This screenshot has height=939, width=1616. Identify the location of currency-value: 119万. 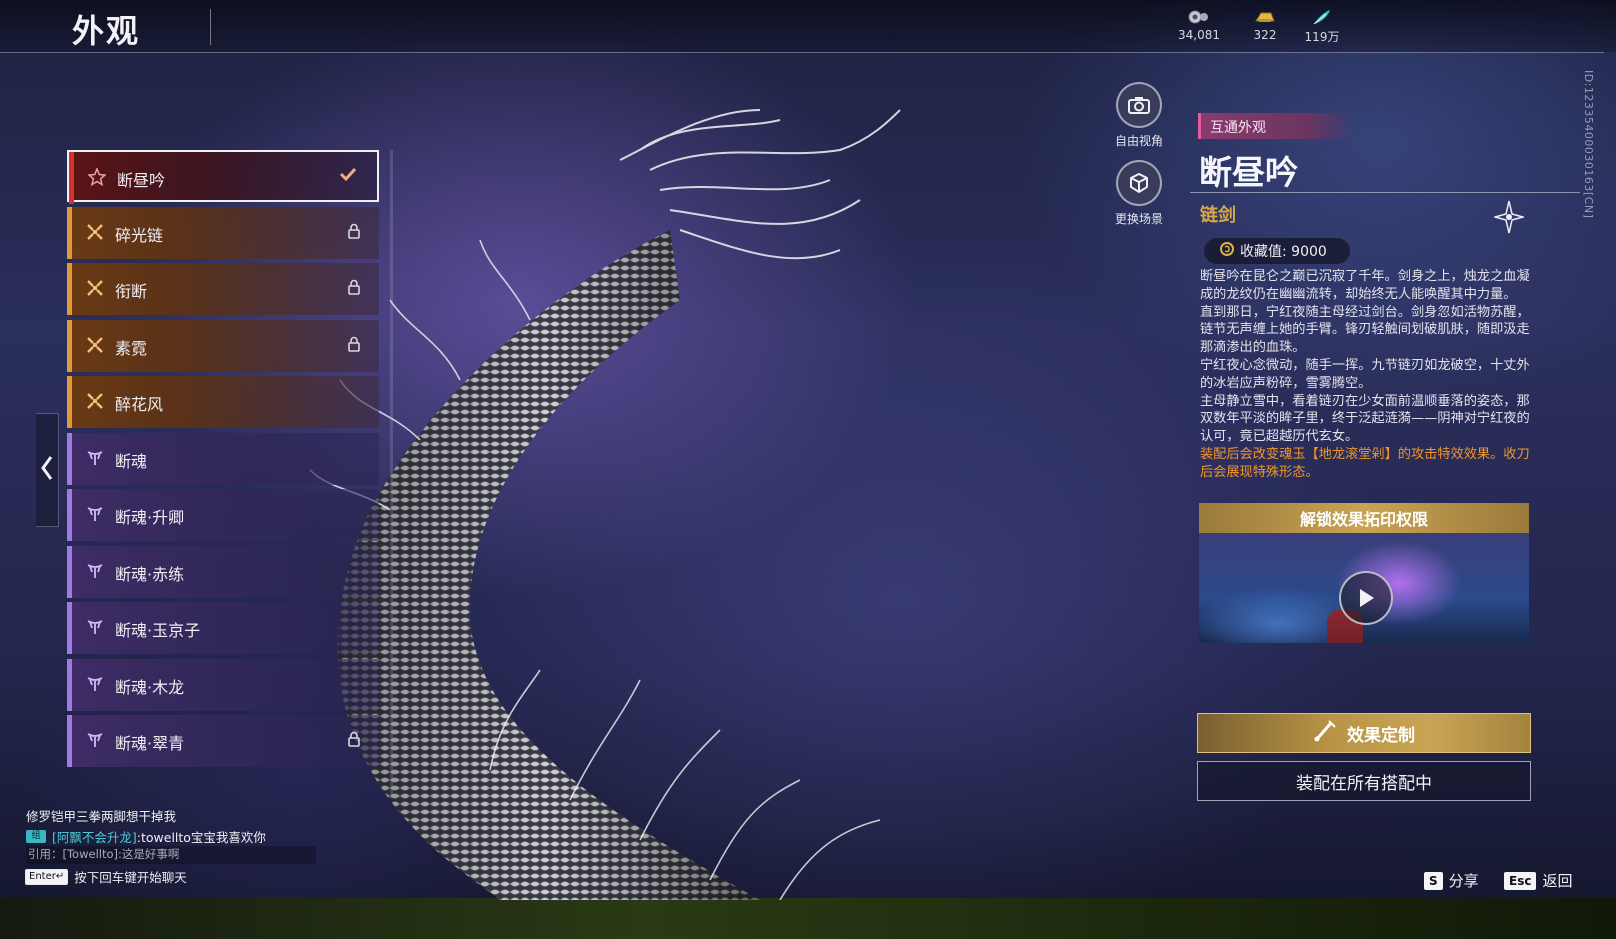
(1322, 37).